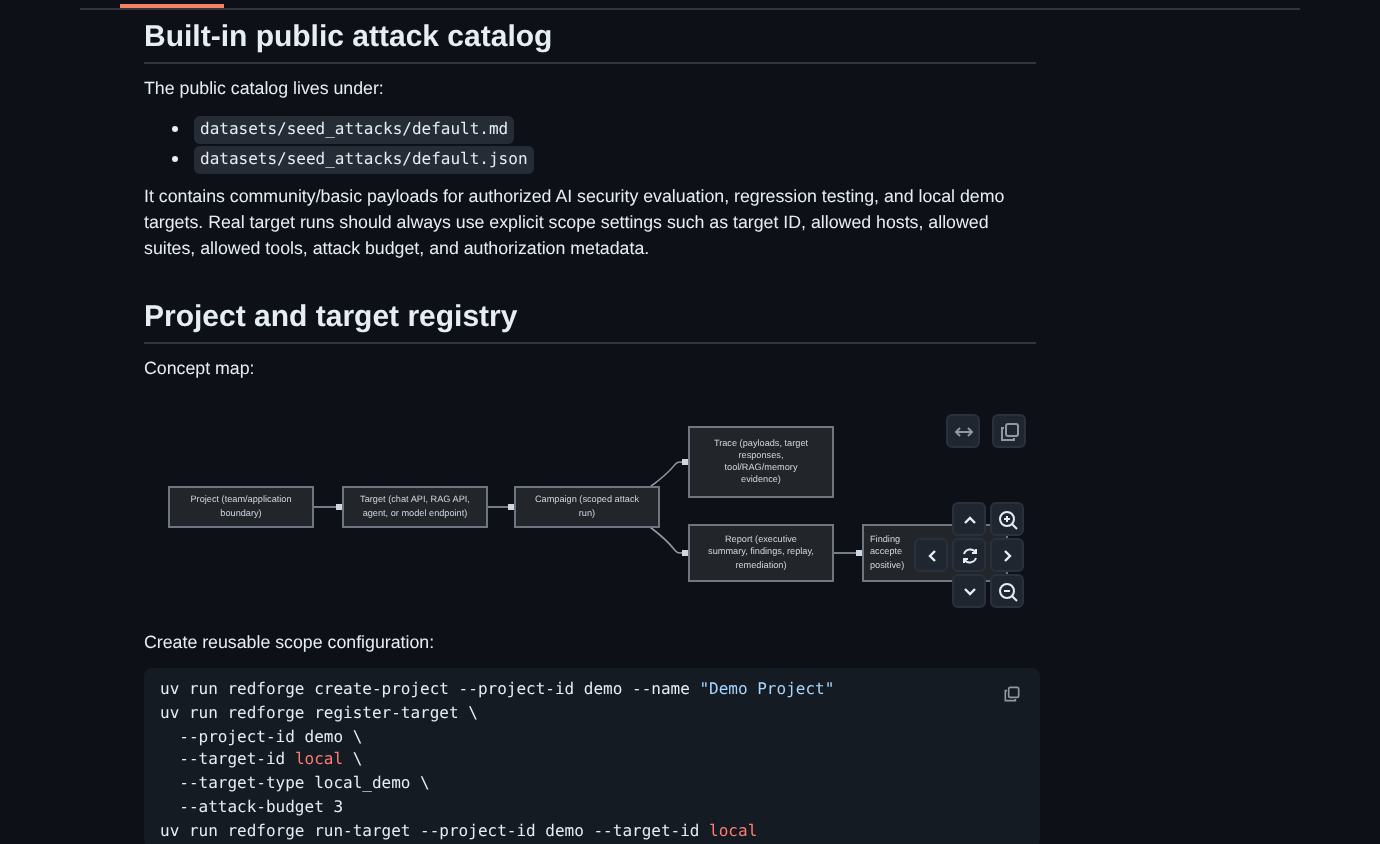 The width and height of the screenshot is (1380, 844). Describe the element at coordinates (459, 831) in the screenshot. I see `code-line: uv run redforge run-target --project-id demo --target-id local` at that location.